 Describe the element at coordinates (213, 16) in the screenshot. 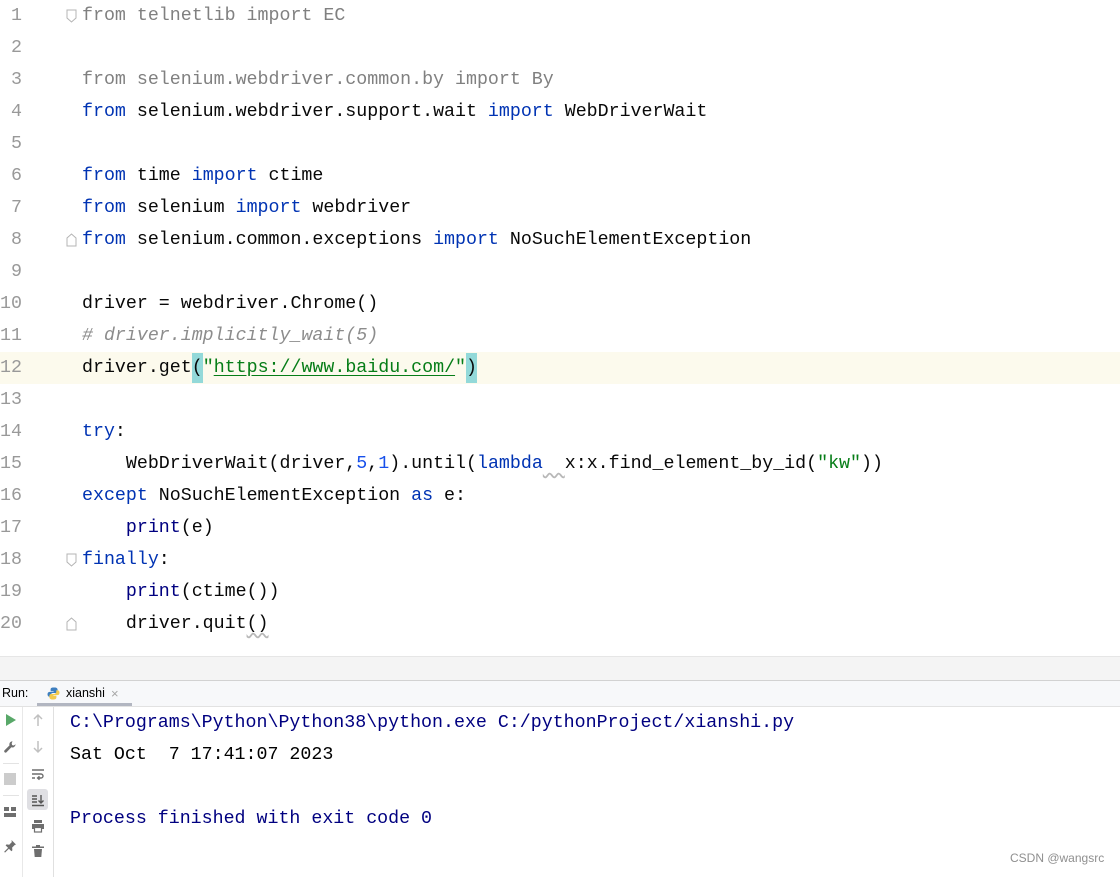

I see `code-text: from telnetlib import EC` at that location.